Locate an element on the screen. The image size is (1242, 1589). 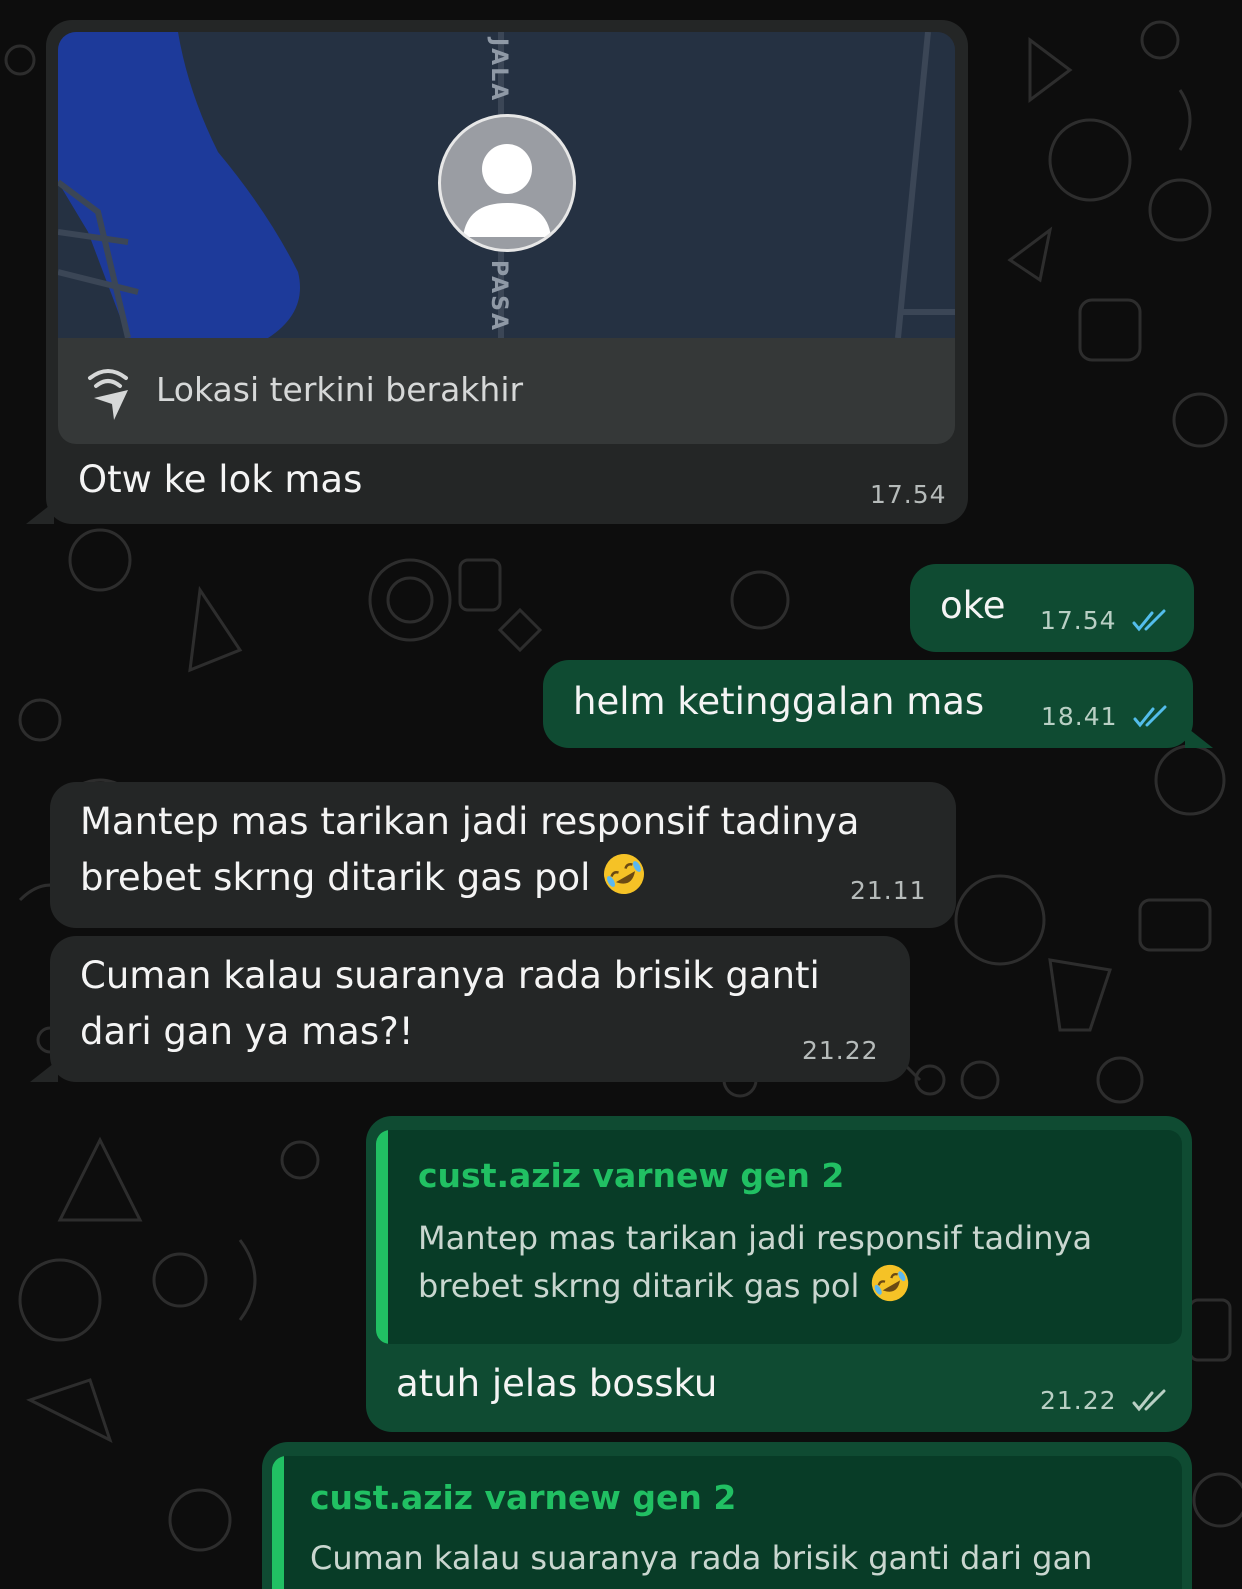
message-time-status: 18.41 is located at coordinates (1106, 716).